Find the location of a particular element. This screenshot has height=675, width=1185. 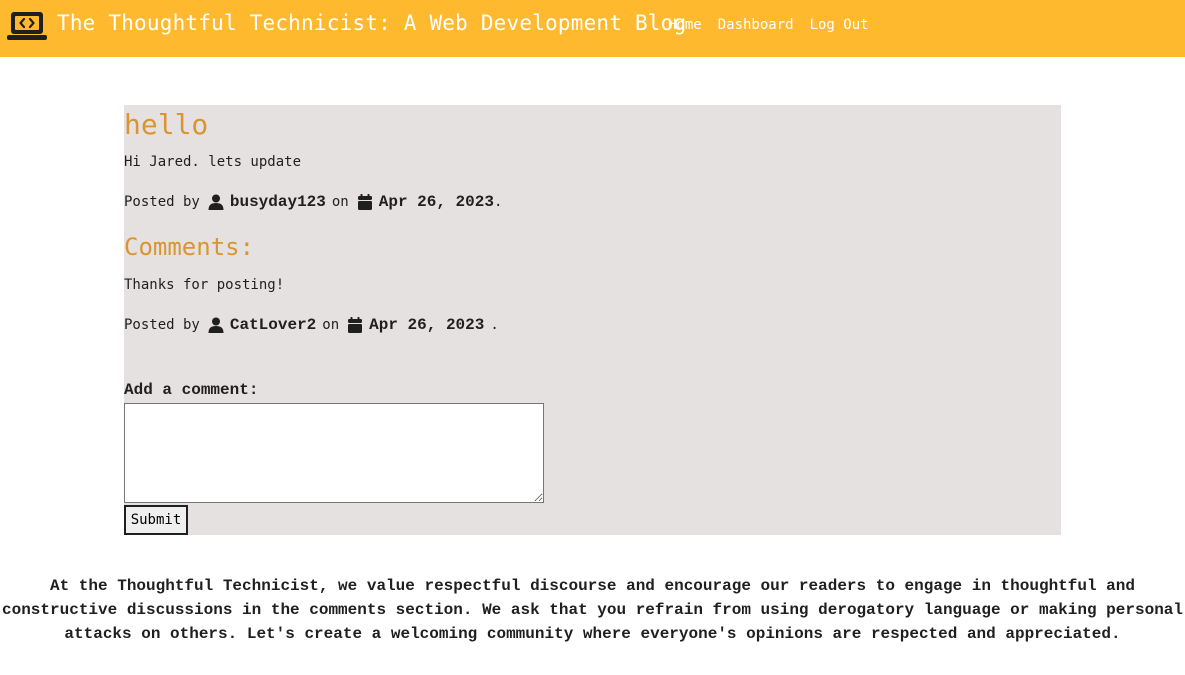

nav-home-link: Home is located at coordinates (685, 25).